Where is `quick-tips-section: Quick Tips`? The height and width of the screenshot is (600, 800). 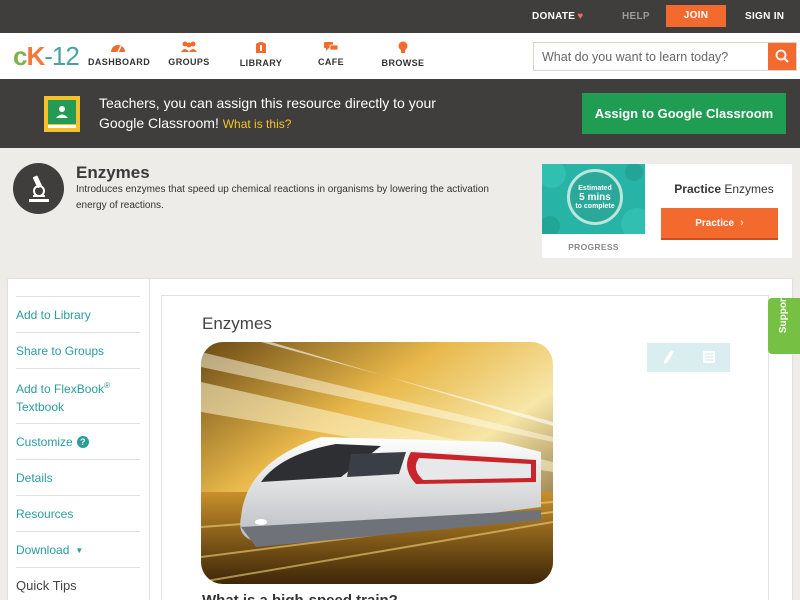
quick-tips-section: Quick Tips is located at coordinates (78, 583).